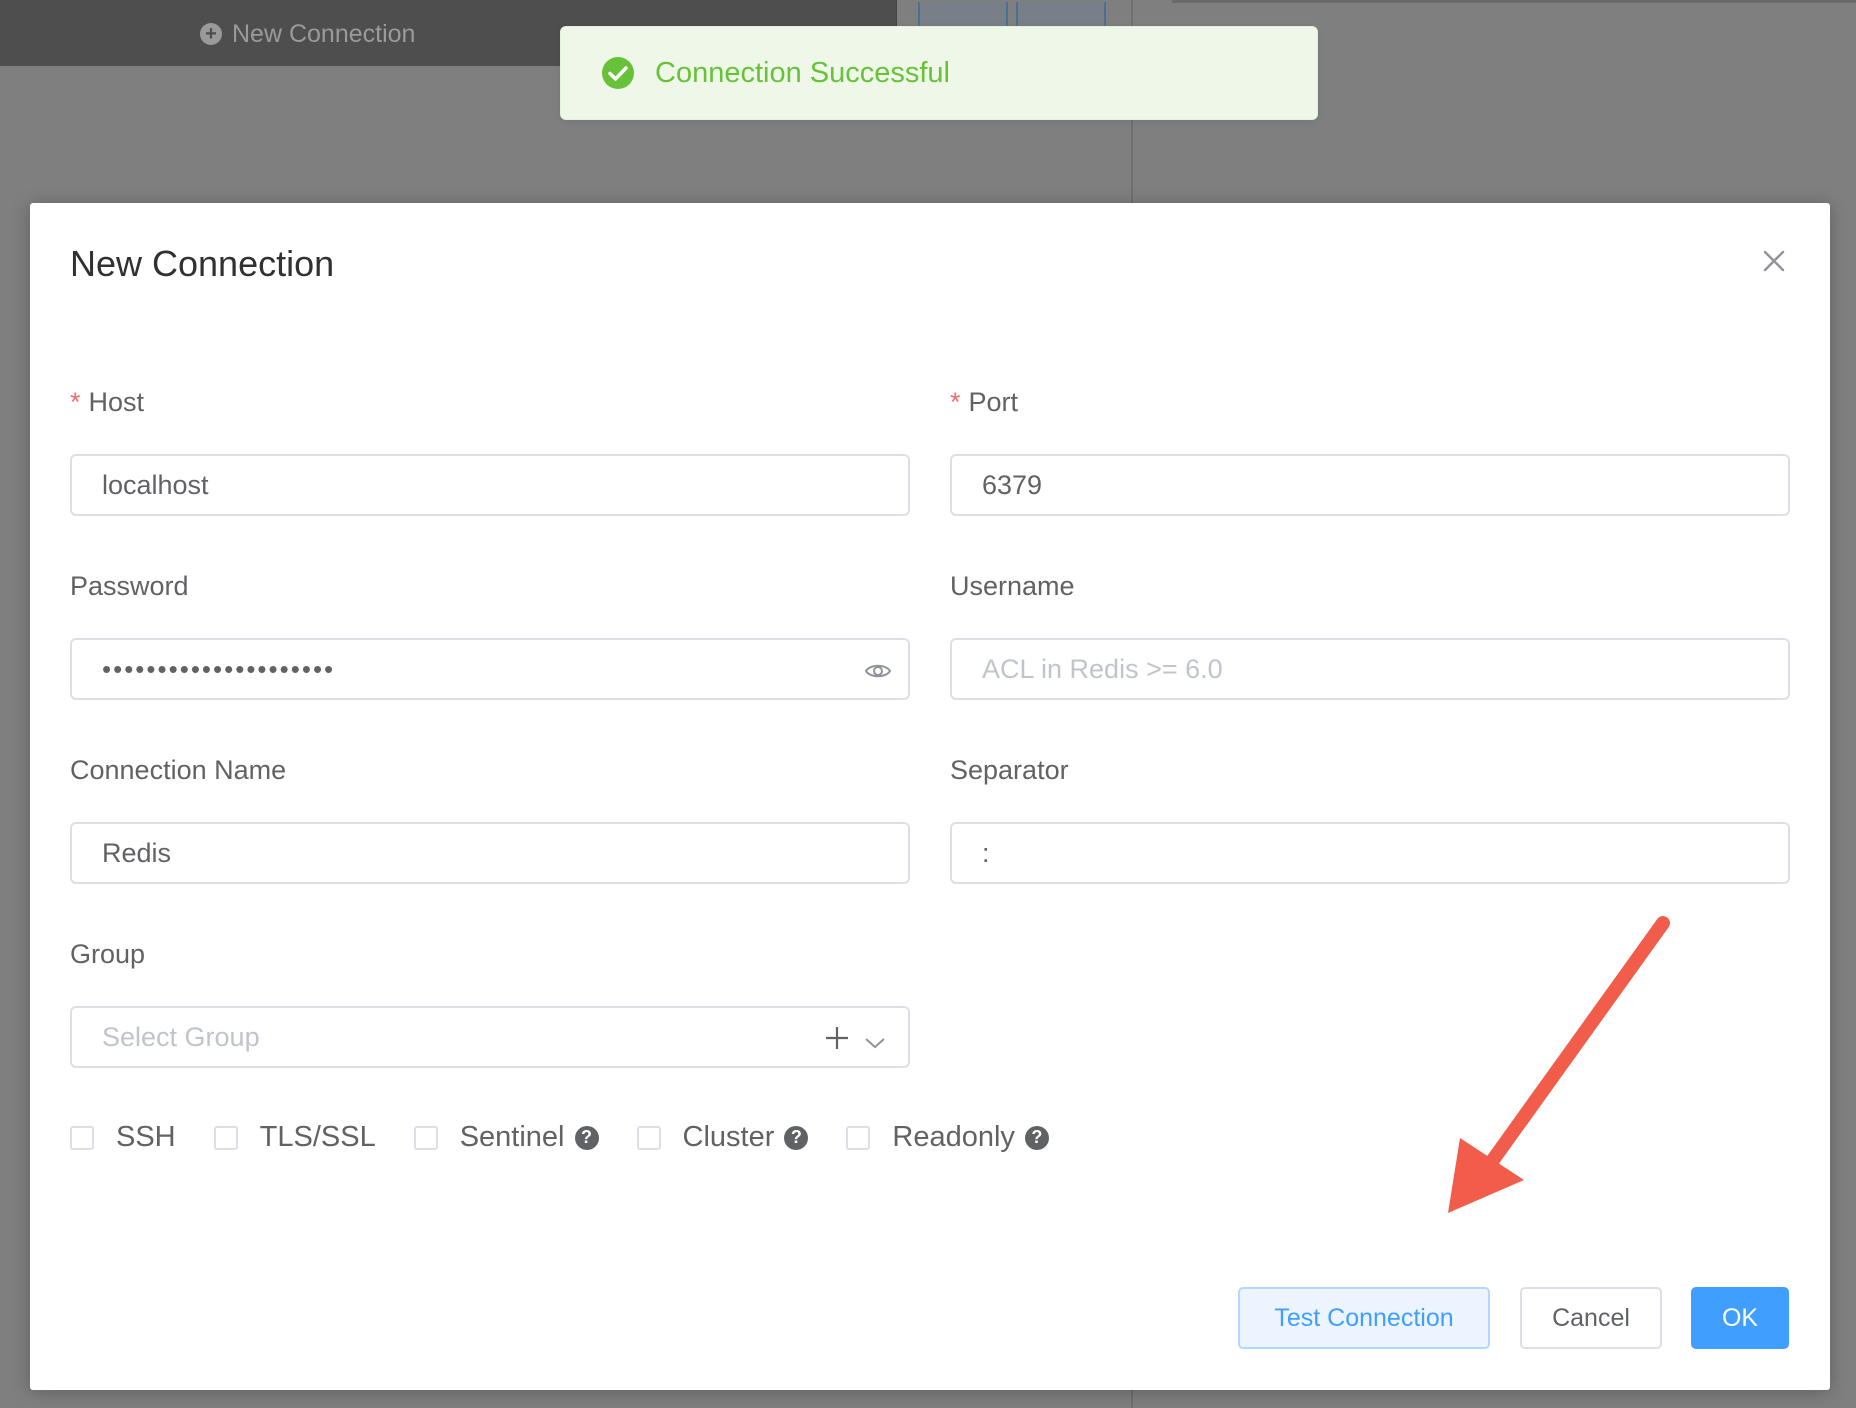 This screenshot has width=1856, height=1408. I want to click on option-tls-ssl: TLS/SSL, so click(294, 1137).